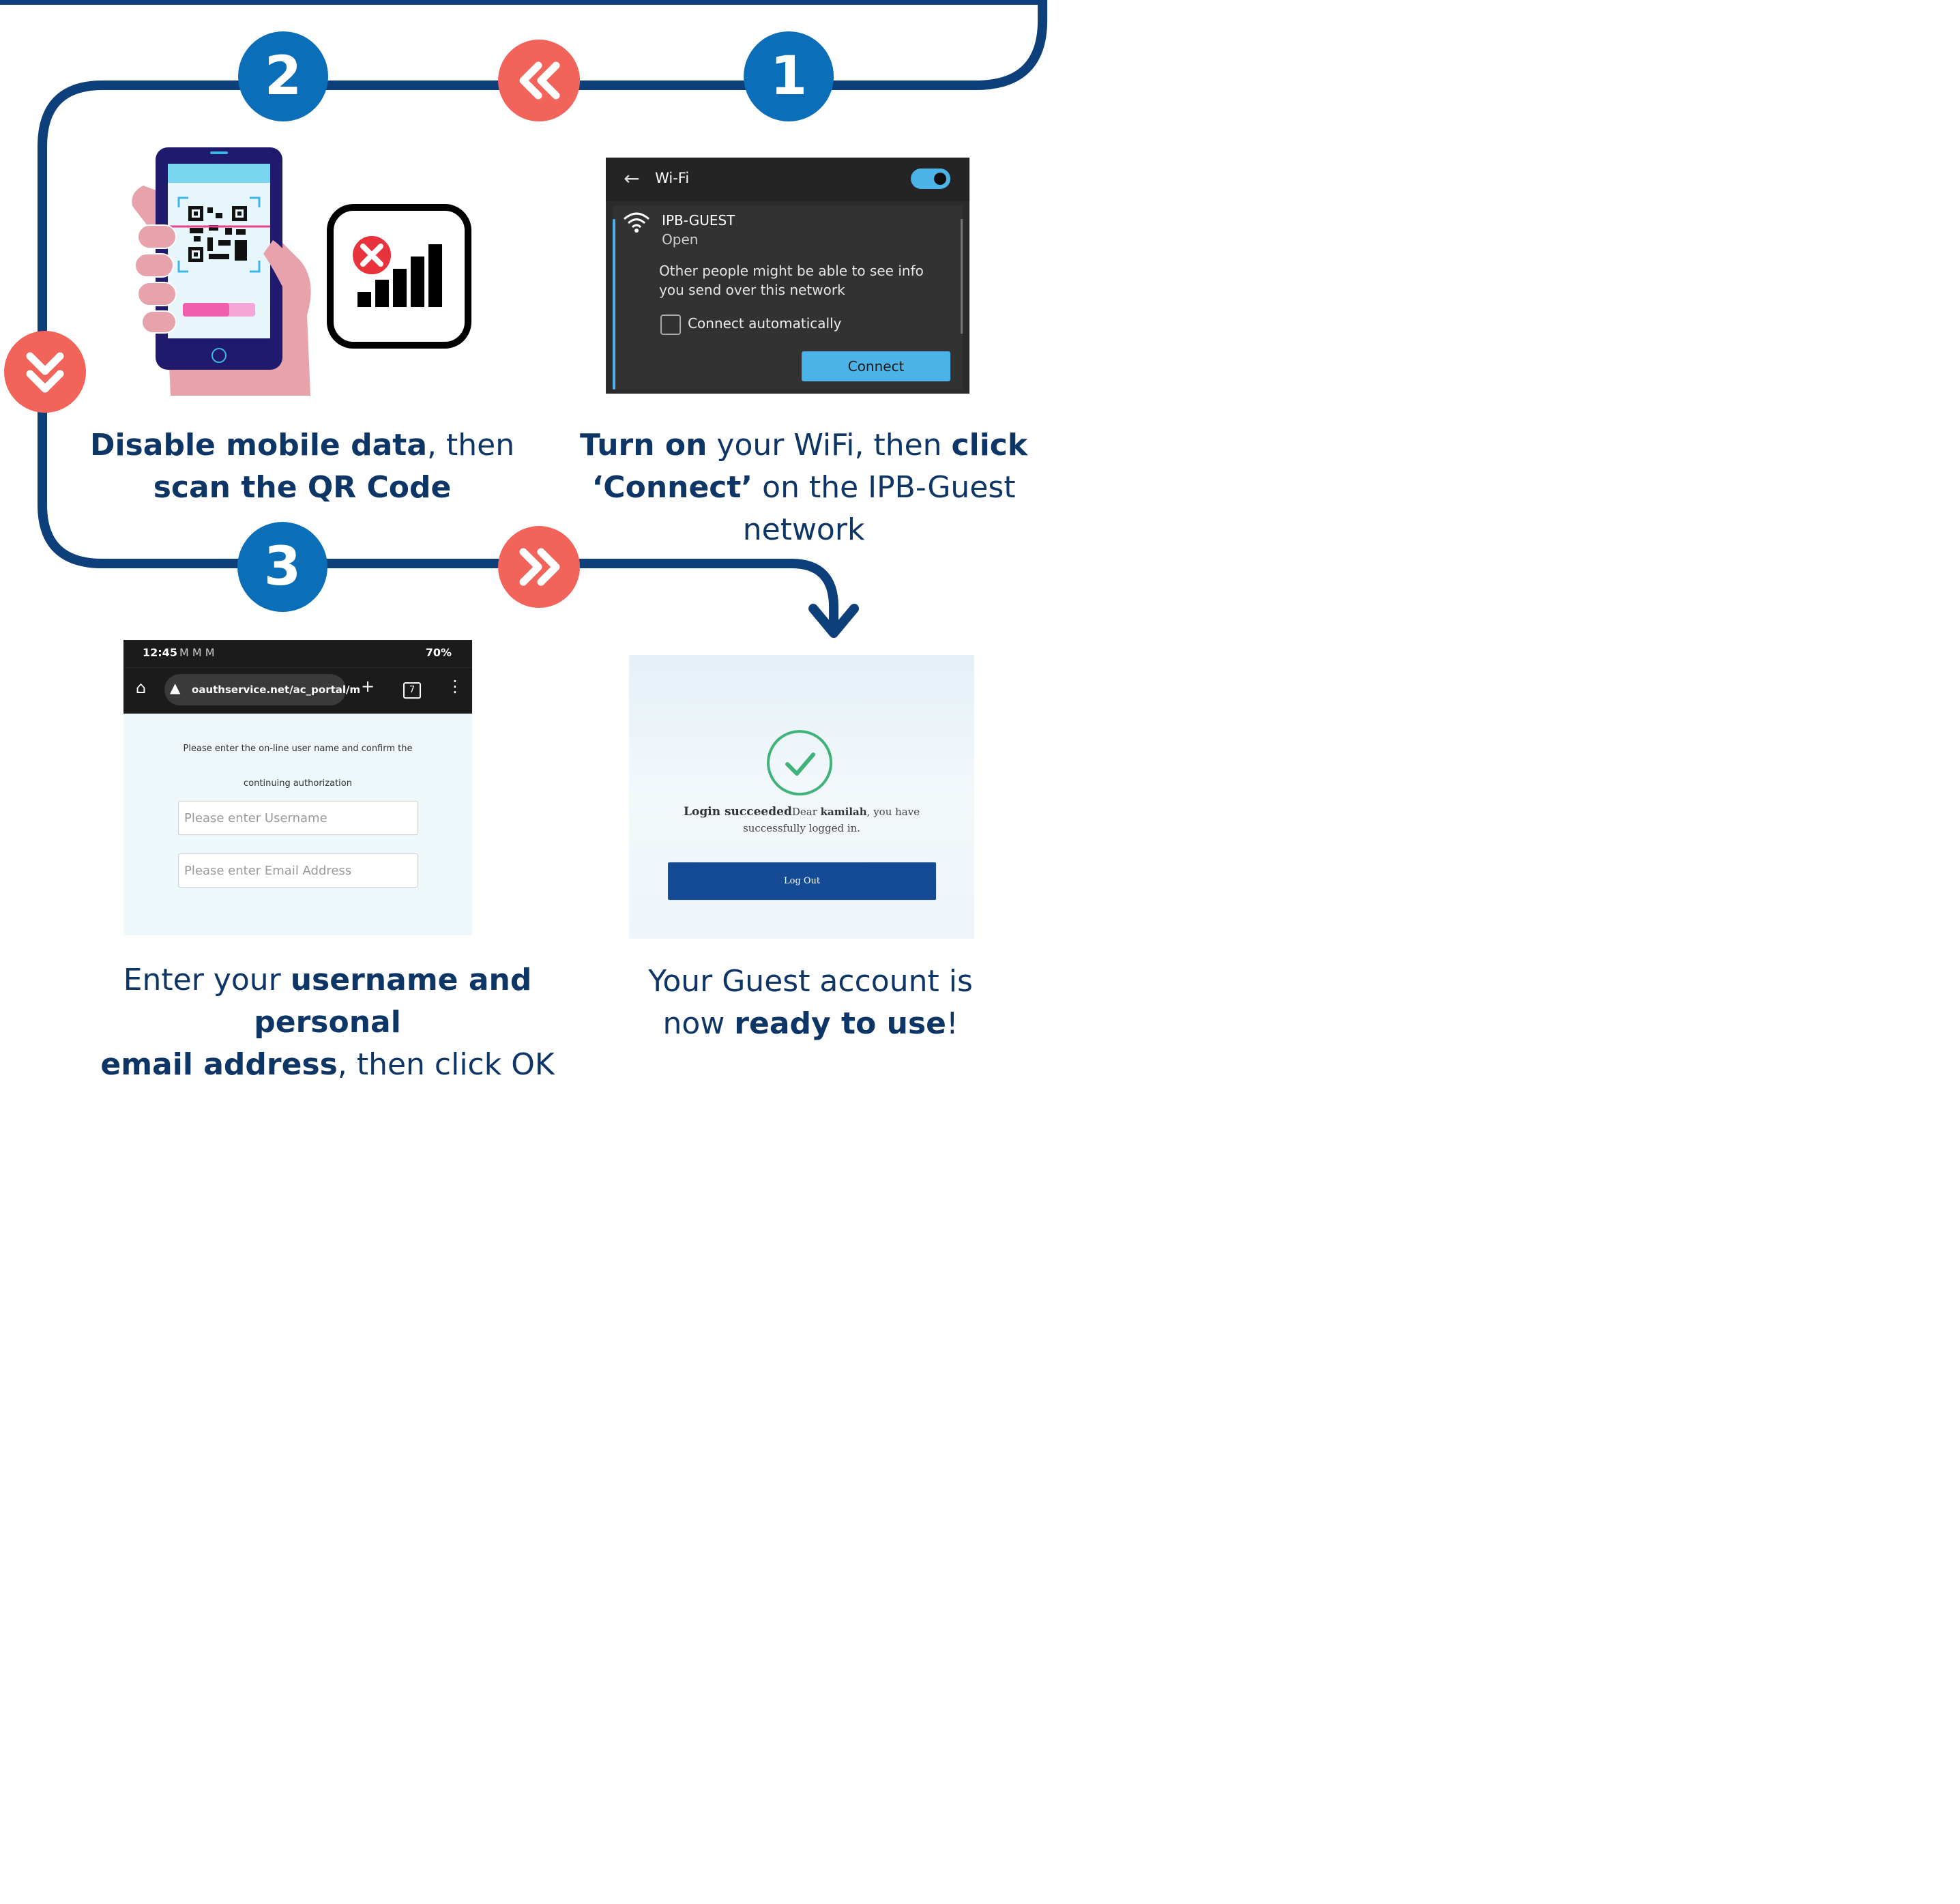 The image size is (1960, 1904). I want to click on message-text: Dear, so click(806, 812).